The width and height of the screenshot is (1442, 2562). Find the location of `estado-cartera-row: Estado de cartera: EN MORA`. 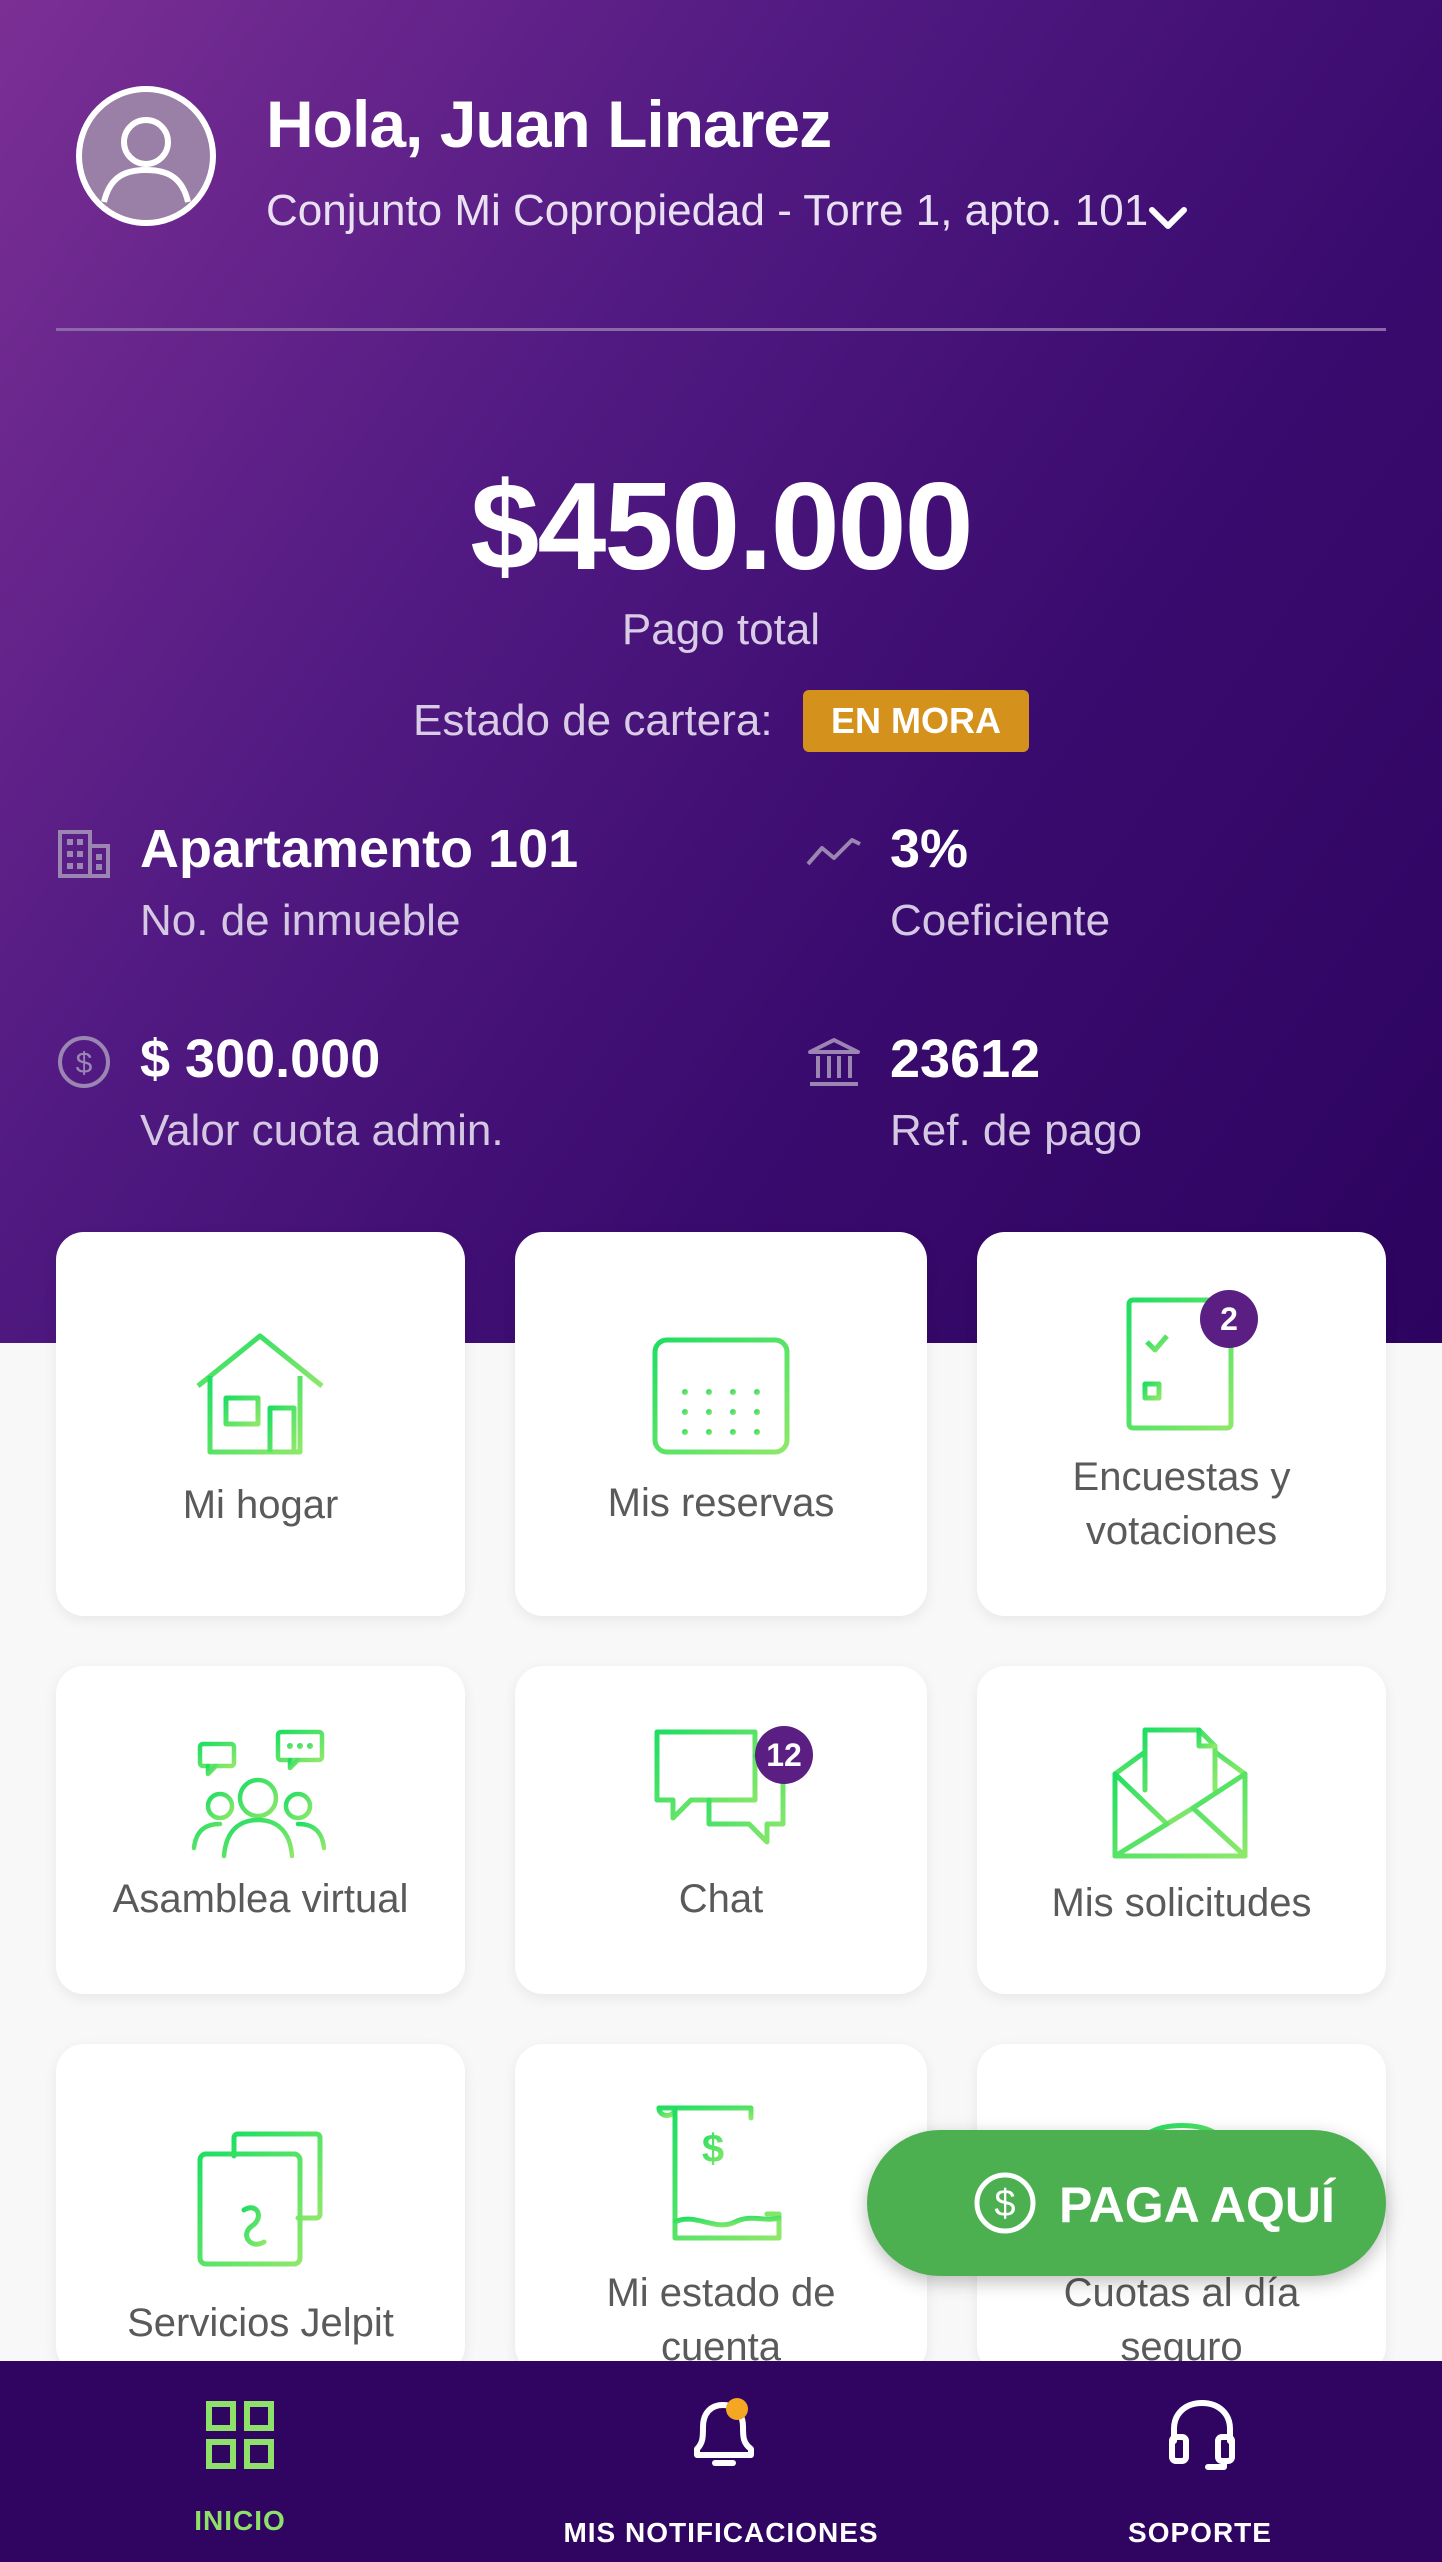

estado-cartera-row: Estado de cartera: EN MORA is located at coordinates (721, 721).